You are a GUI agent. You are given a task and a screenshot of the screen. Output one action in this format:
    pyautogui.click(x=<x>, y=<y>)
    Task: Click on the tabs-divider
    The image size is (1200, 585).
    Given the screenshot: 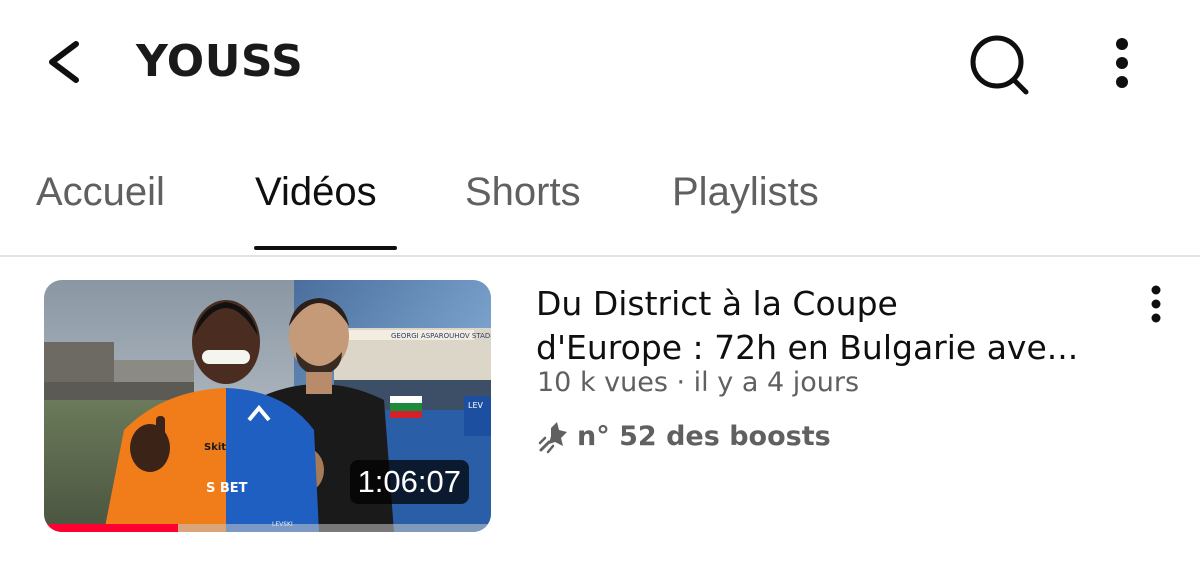 What is the action you would take?
    pyautogui.click(x=600, y=256)
    